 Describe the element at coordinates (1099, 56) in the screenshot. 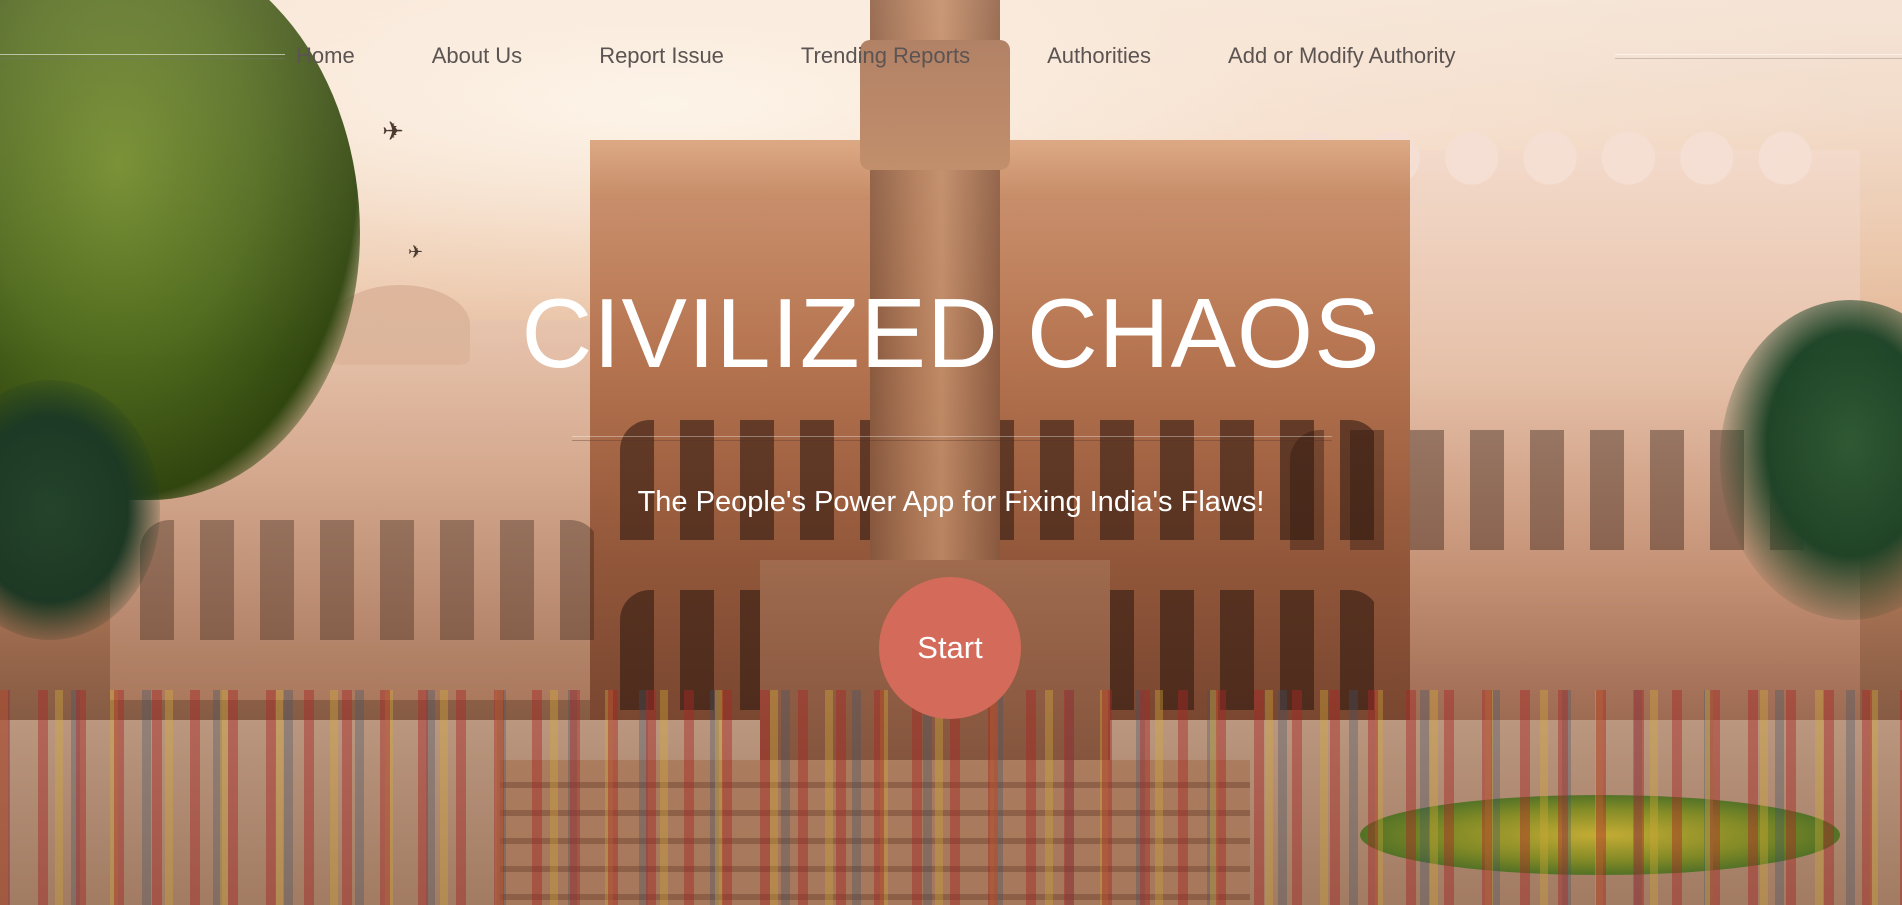

I see `nav-authorities-link: Authorities` at that location.